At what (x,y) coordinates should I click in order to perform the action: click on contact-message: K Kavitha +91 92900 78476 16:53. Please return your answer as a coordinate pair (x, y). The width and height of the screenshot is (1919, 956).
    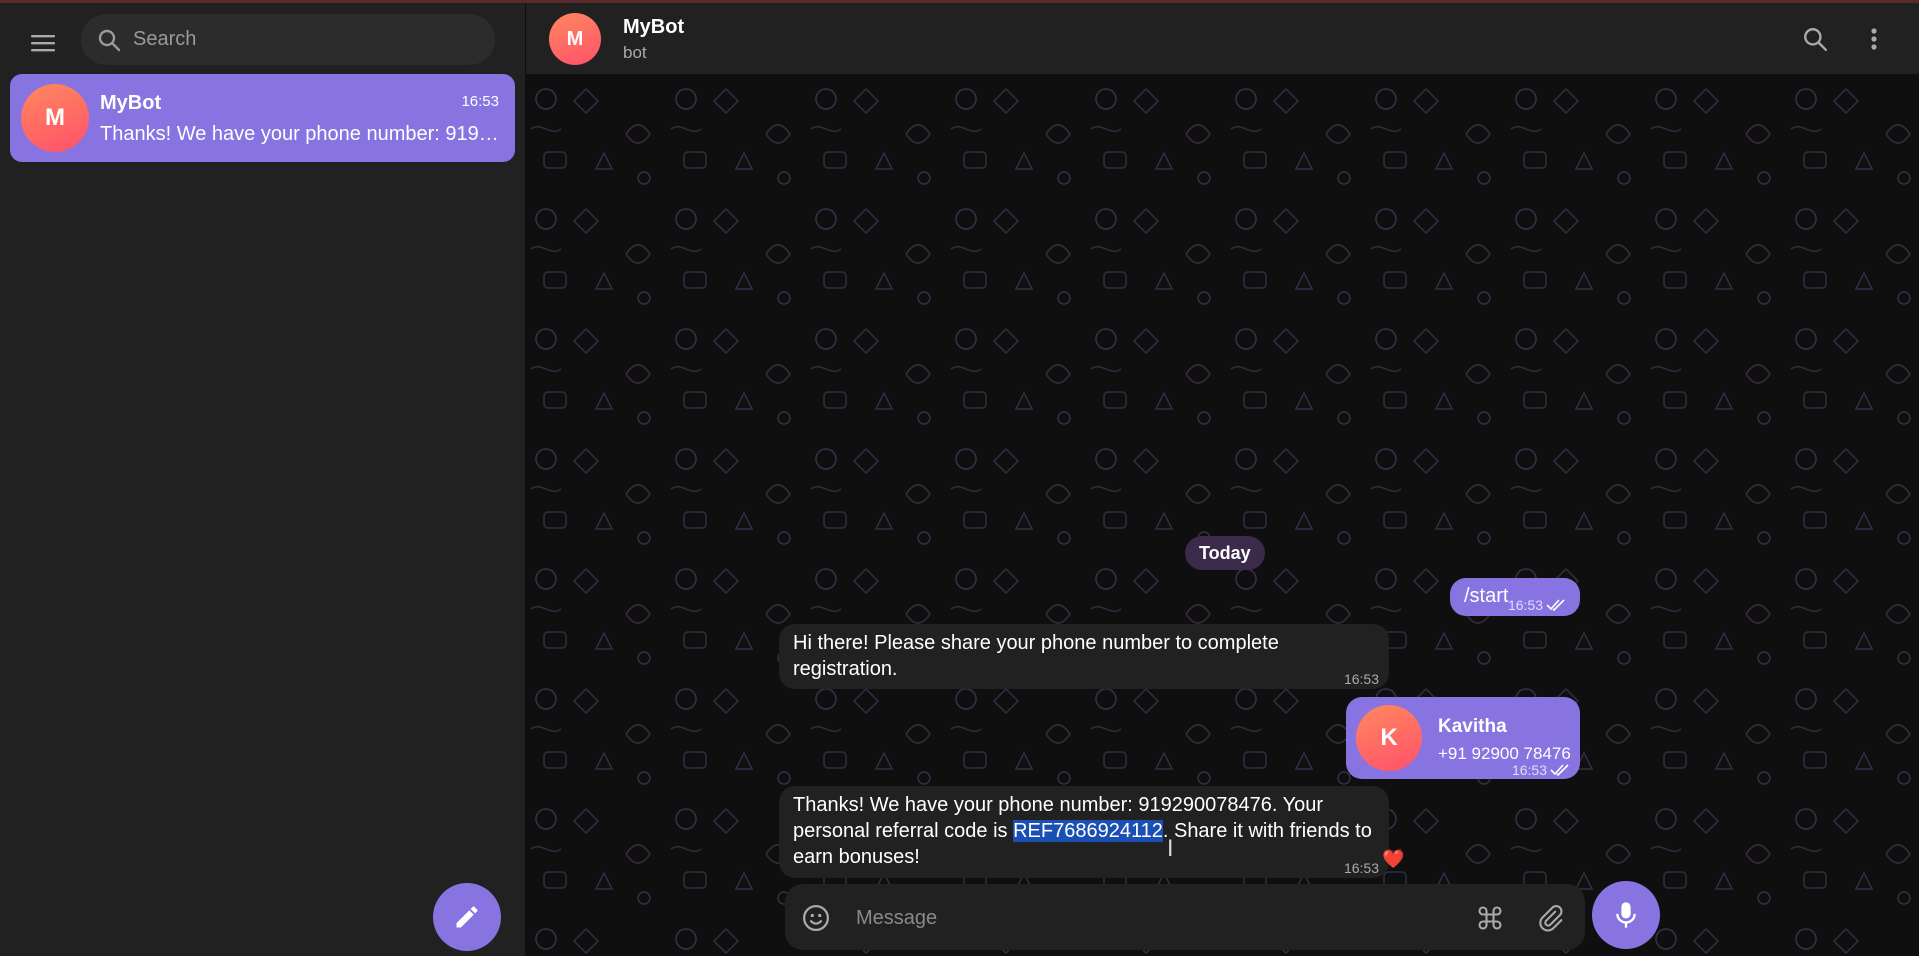
    Looking at the image, I should click on (1463, 738).